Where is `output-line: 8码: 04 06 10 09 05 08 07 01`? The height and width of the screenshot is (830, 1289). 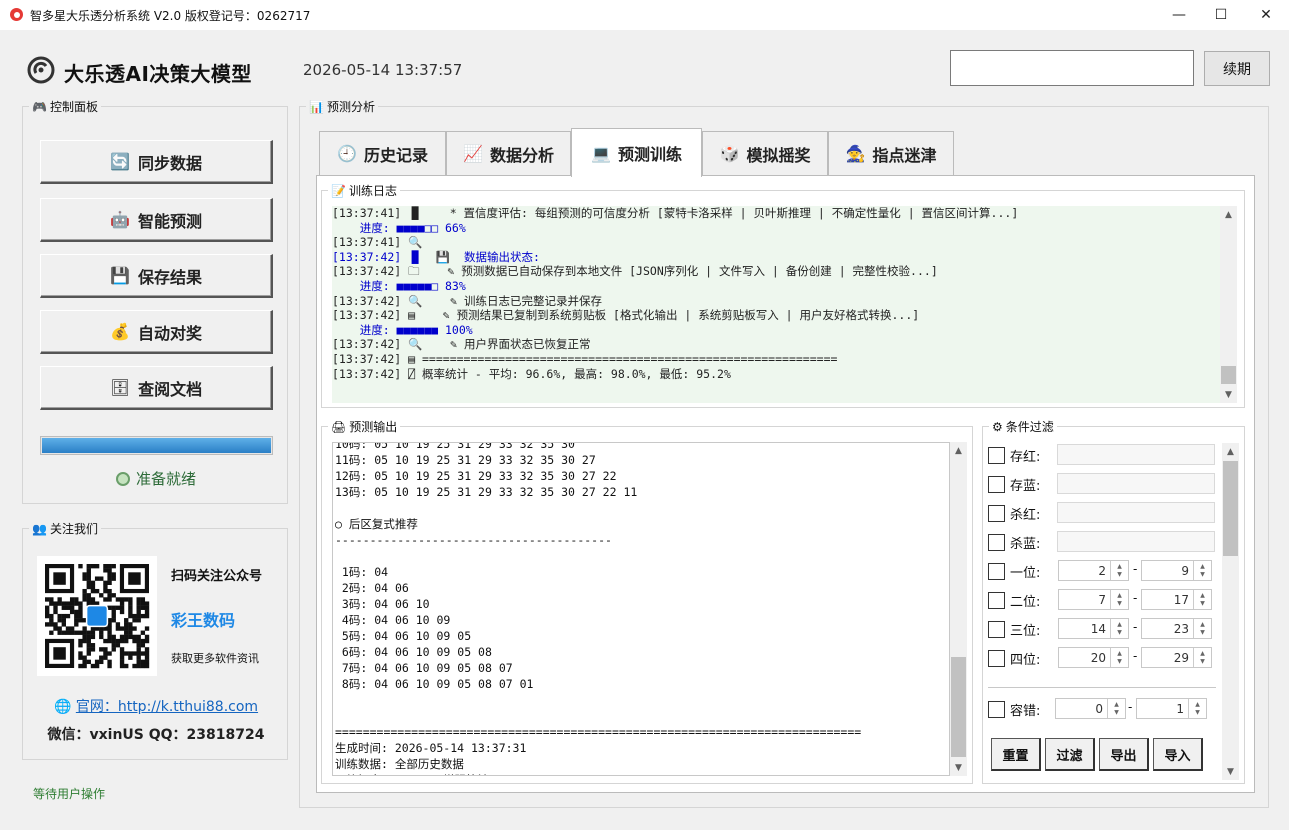
output-line: 8码: 04 06 10 09 05 08 07 01 is located at coordinates (434, 684).